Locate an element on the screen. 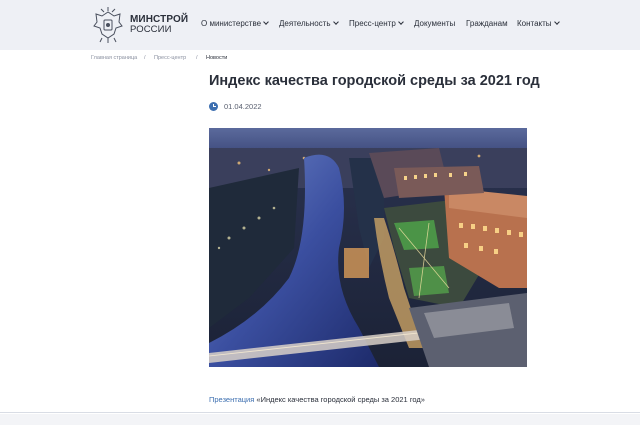  breadcrumb-press-center: Пресс-центр is located at coordinates (170, 58).